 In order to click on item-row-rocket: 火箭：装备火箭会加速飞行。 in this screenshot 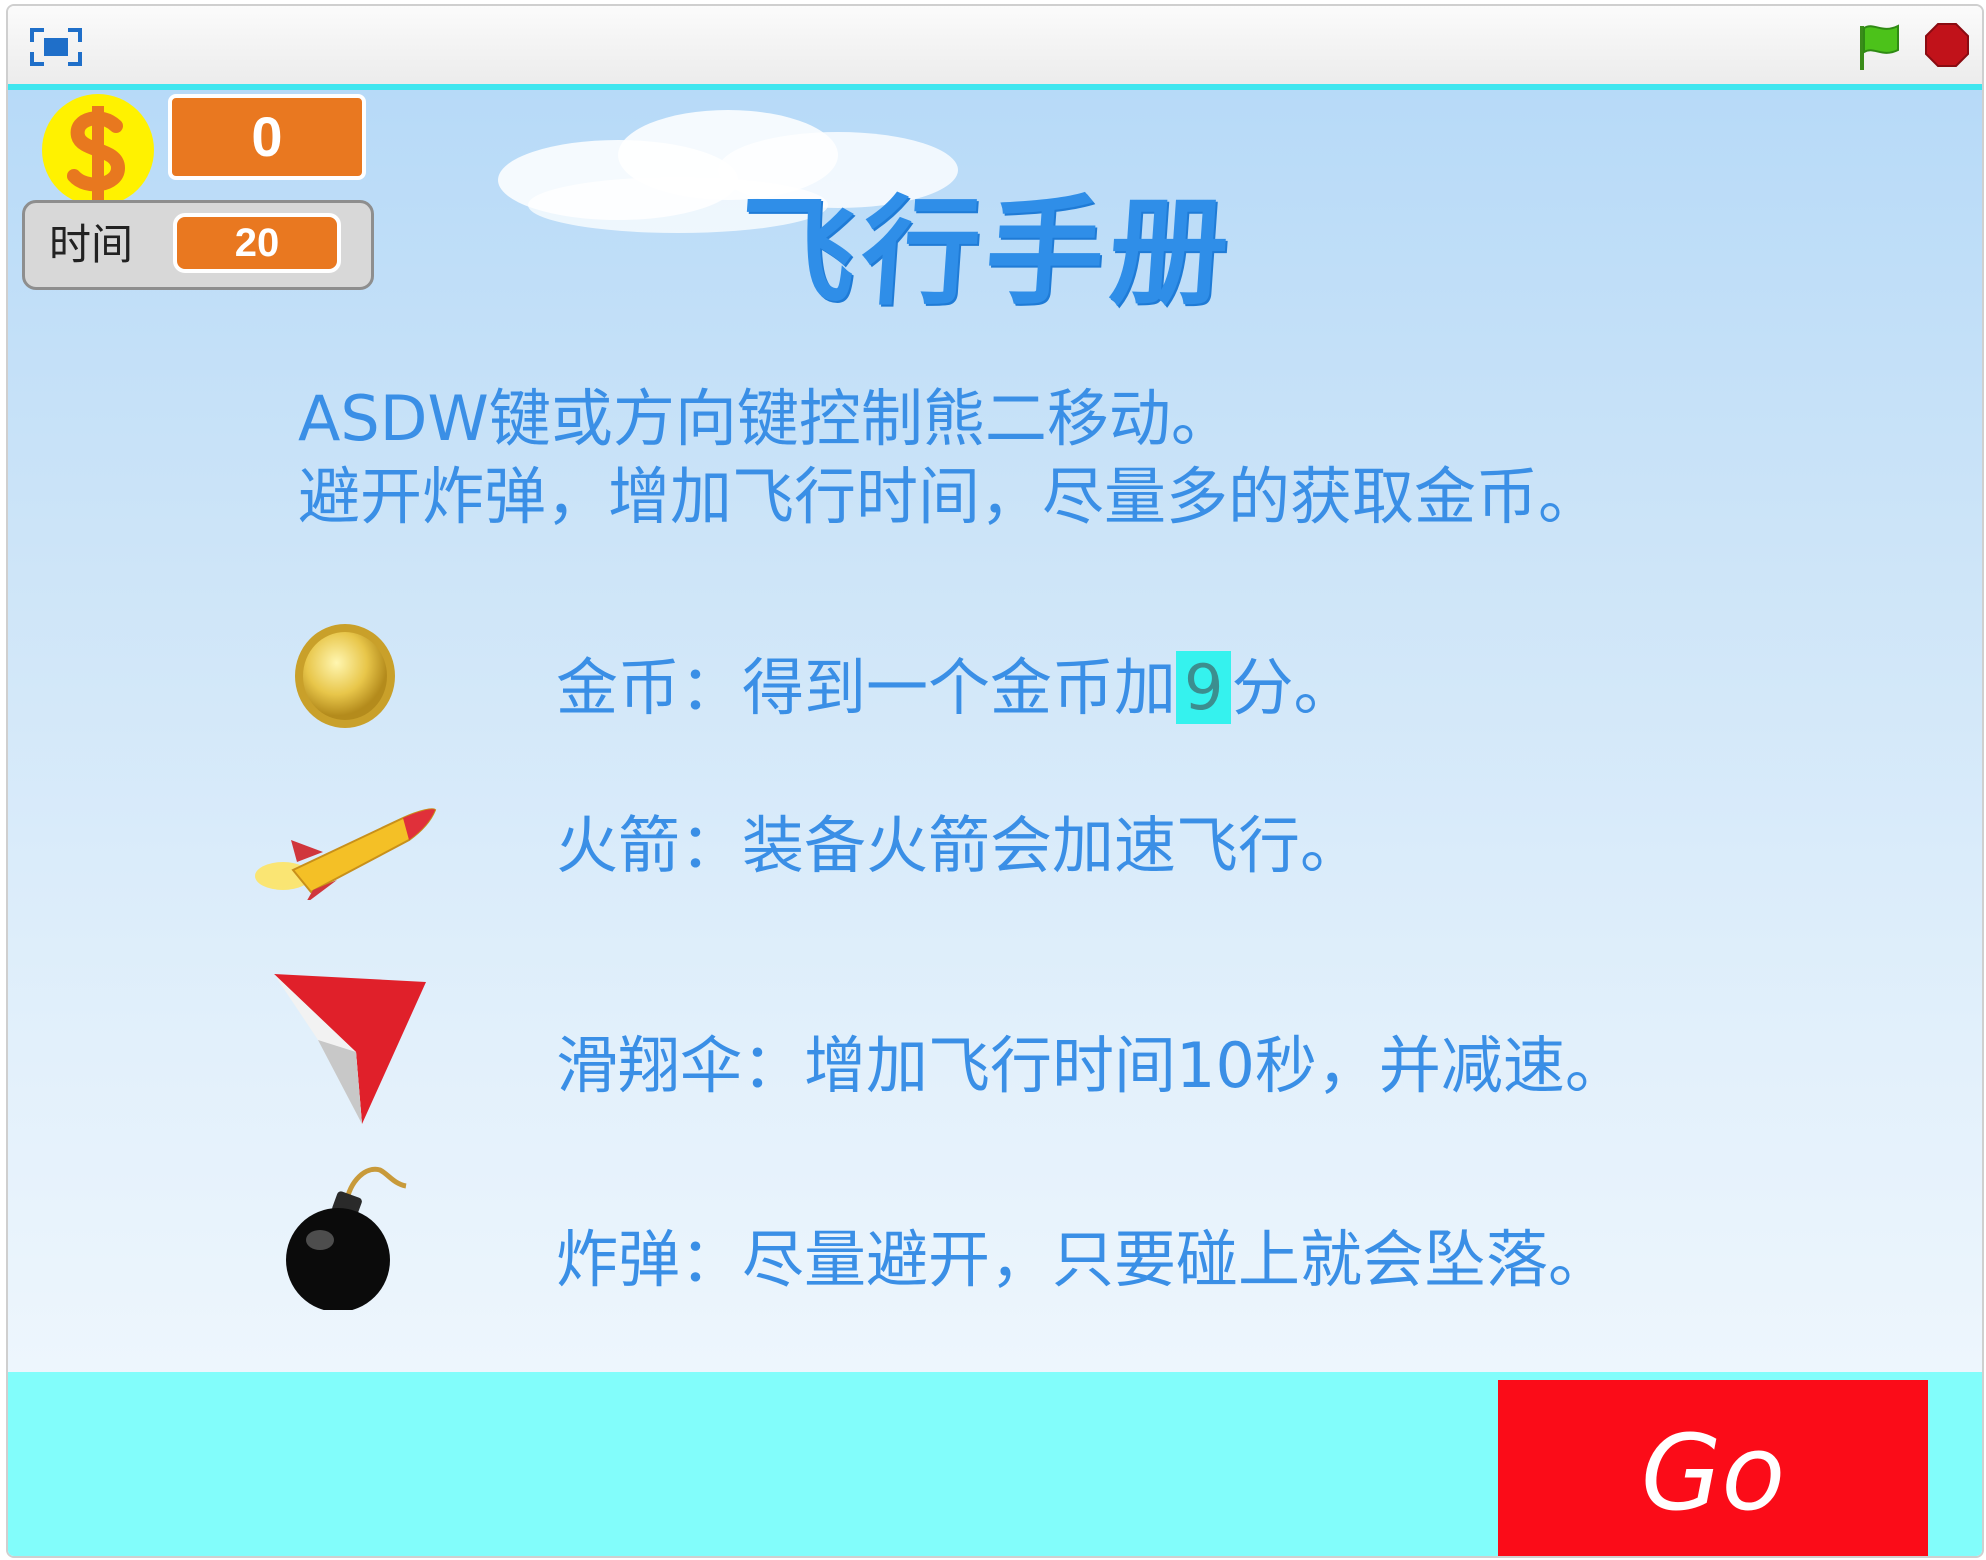, I will do `click(958, 870)`.